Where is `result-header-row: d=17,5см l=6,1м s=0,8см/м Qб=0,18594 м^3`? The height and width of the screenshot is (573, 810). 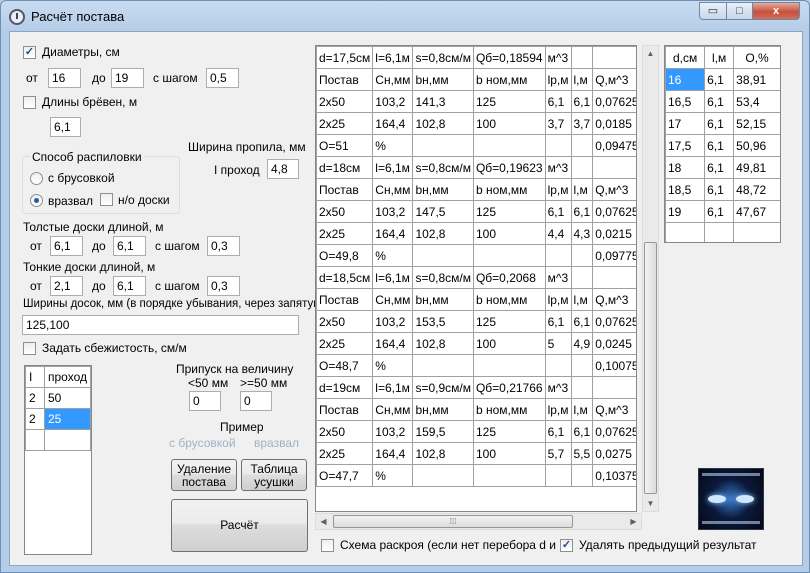 result-header-row: d=17,5см l=6,1м s=0,8см/м Qб=0,18594 м^3 is located at coordinates (476, 57).